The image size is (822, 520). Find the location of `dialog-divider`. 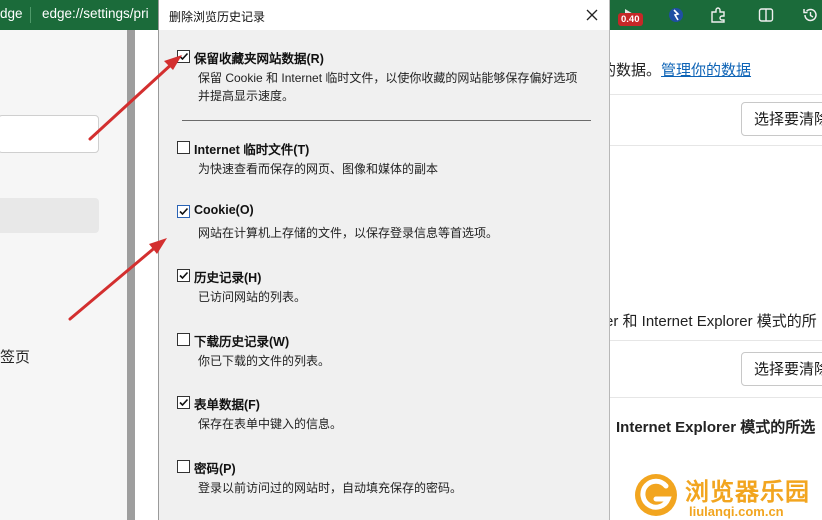

dialog-divider is located at coordinates (386, 120).